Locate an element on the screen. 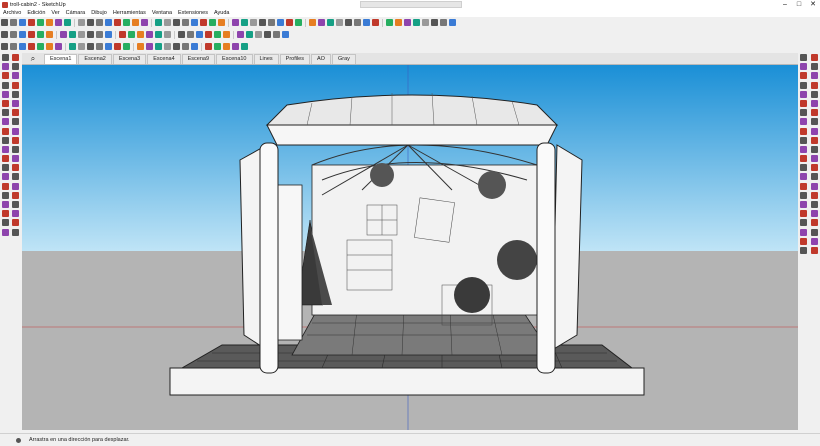  follow-me-icon is located at coordinates (803, 195).